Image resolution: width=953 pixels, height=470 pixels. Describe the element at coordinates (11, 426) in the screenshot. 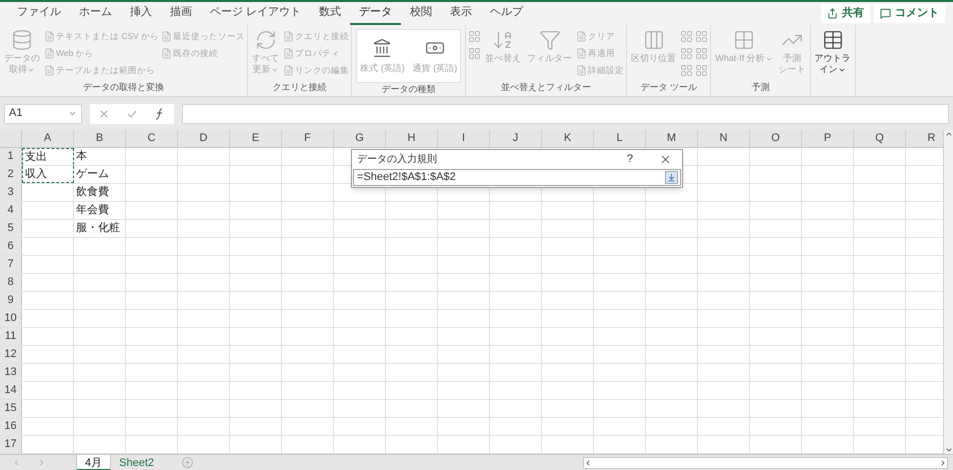

I see `row-header: 16` at that location.